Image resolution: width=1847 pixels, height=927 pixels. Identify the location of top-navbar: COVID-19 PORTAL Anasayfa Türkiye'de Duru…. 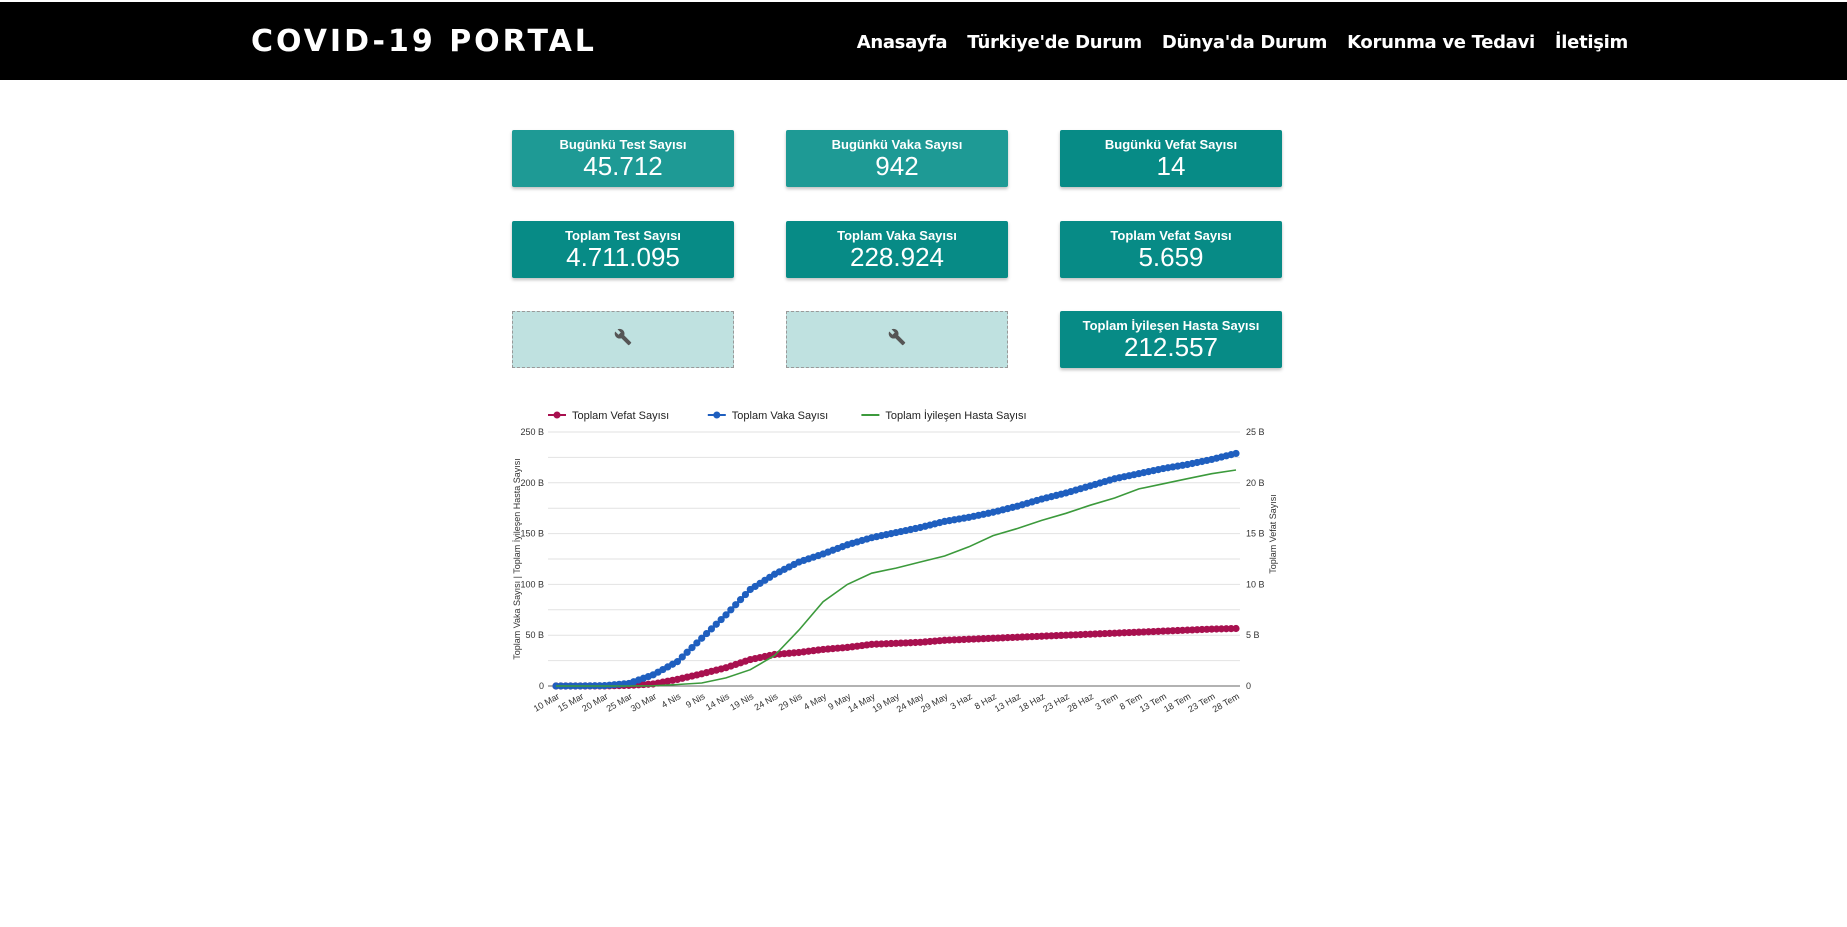
(923, 41).